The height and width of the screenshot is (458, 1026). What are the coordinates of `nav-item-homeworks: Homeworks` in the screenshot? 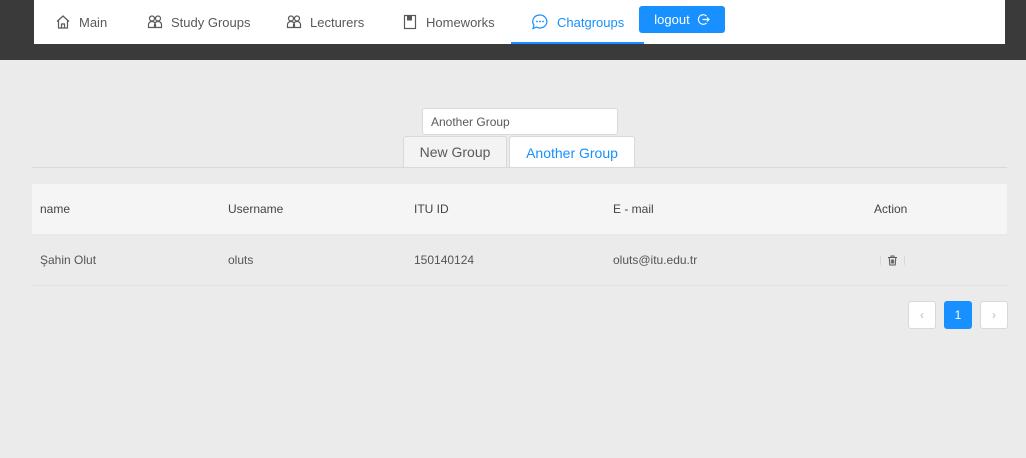 It's located at (448, 22).